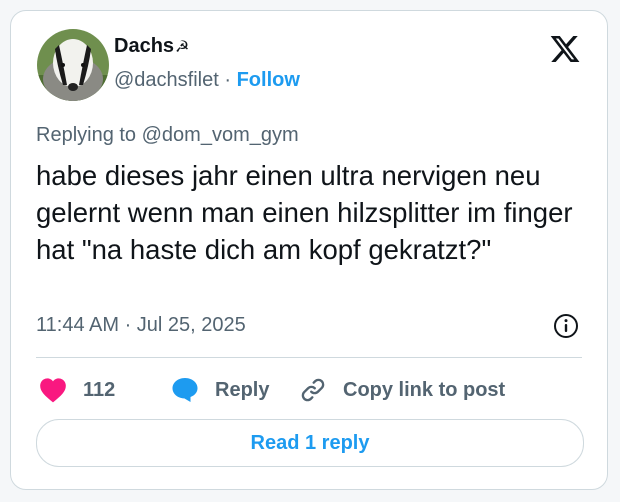 The width and height of the screenshot is (620, 502). Describe the element at coordinates (182, 47) in the screenshot. I see `hammer-sickle-emoji: ☭` at that location.